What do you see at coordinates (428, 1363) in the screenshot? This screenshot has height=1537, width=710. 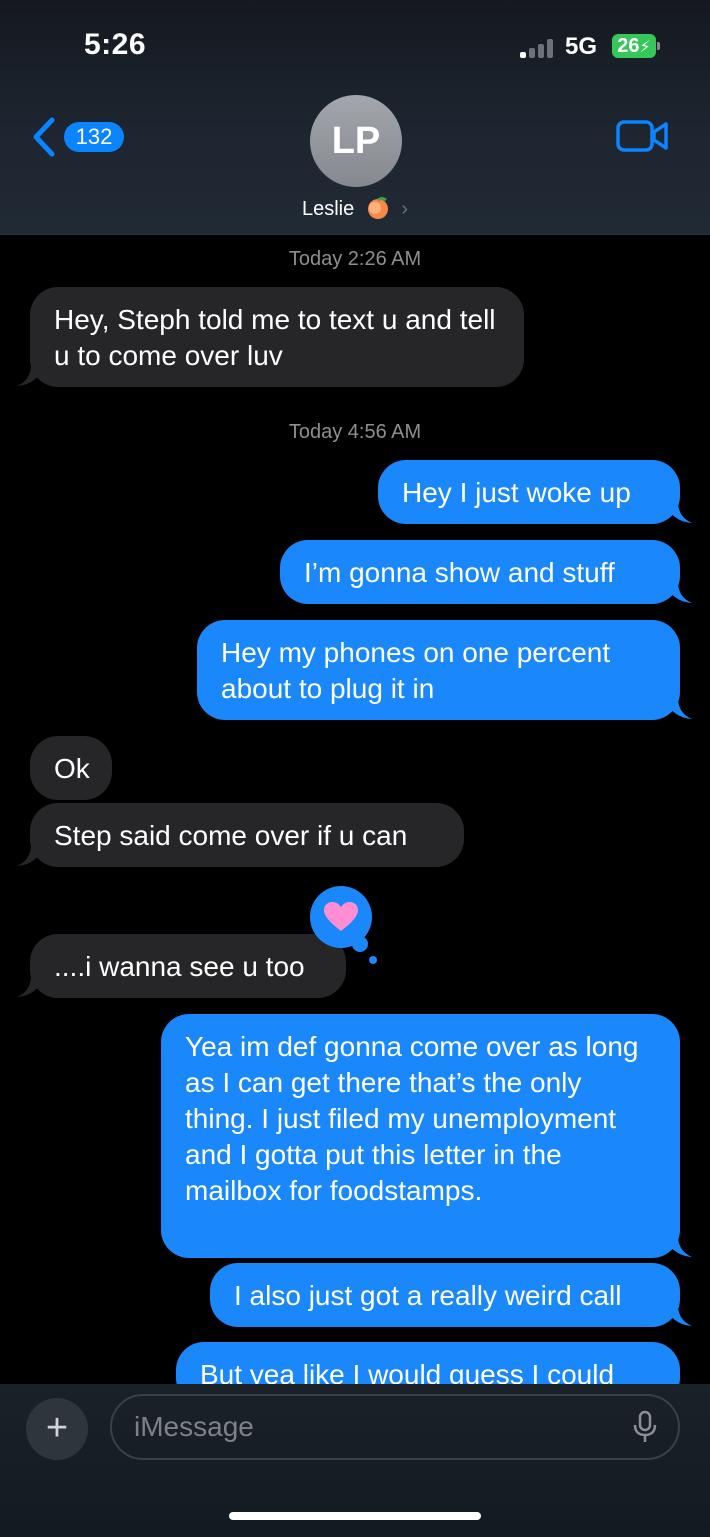 I see `outgoing-message: But yea like I would guess I could` at bounding box center [428, 1363].